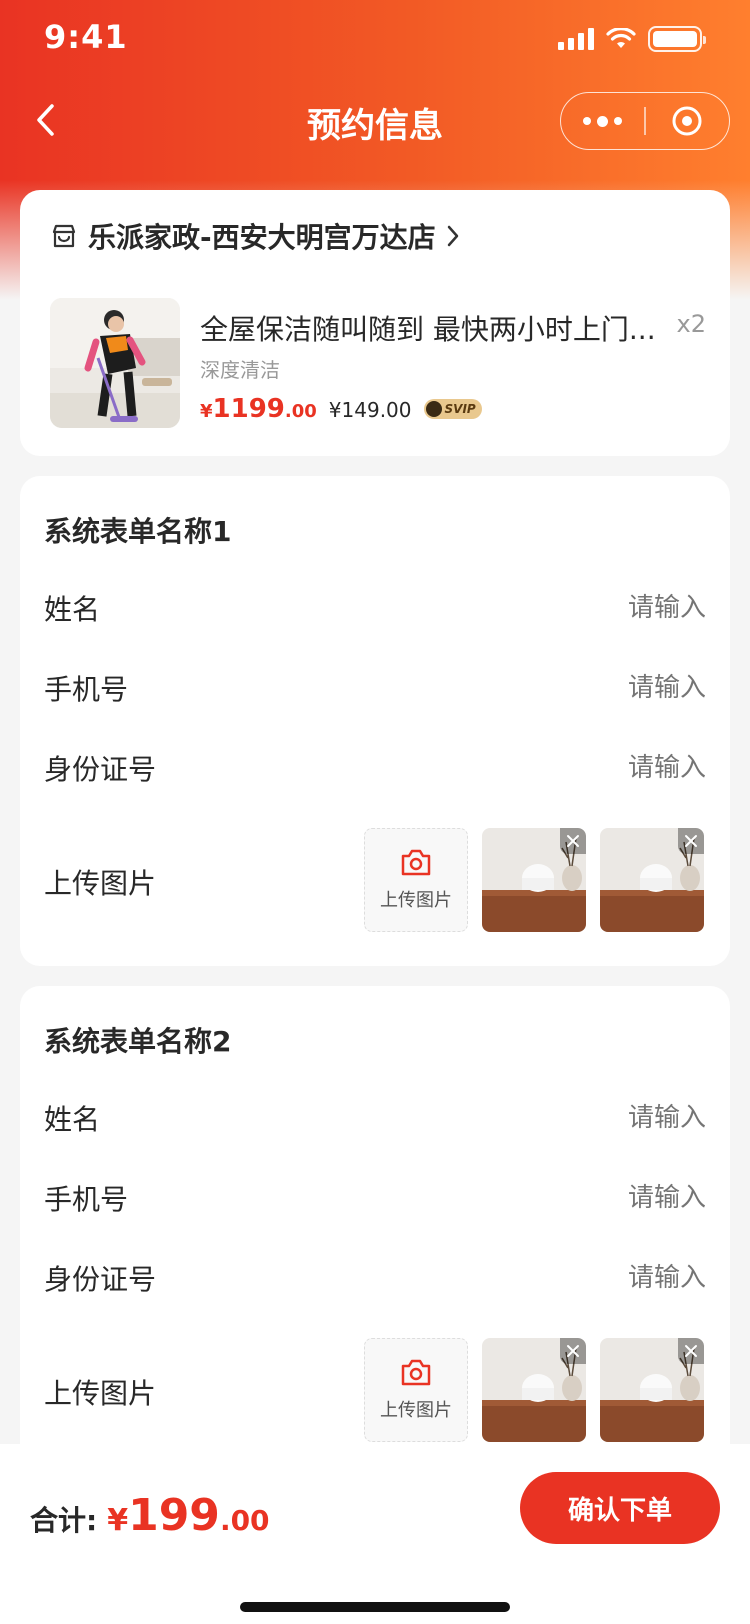  What do you see at coordinates (375, 1534) in the screenshot?
I see `footer-bar: 合计: ¥199.00 确认下单` at bounding box center [375, 1534].